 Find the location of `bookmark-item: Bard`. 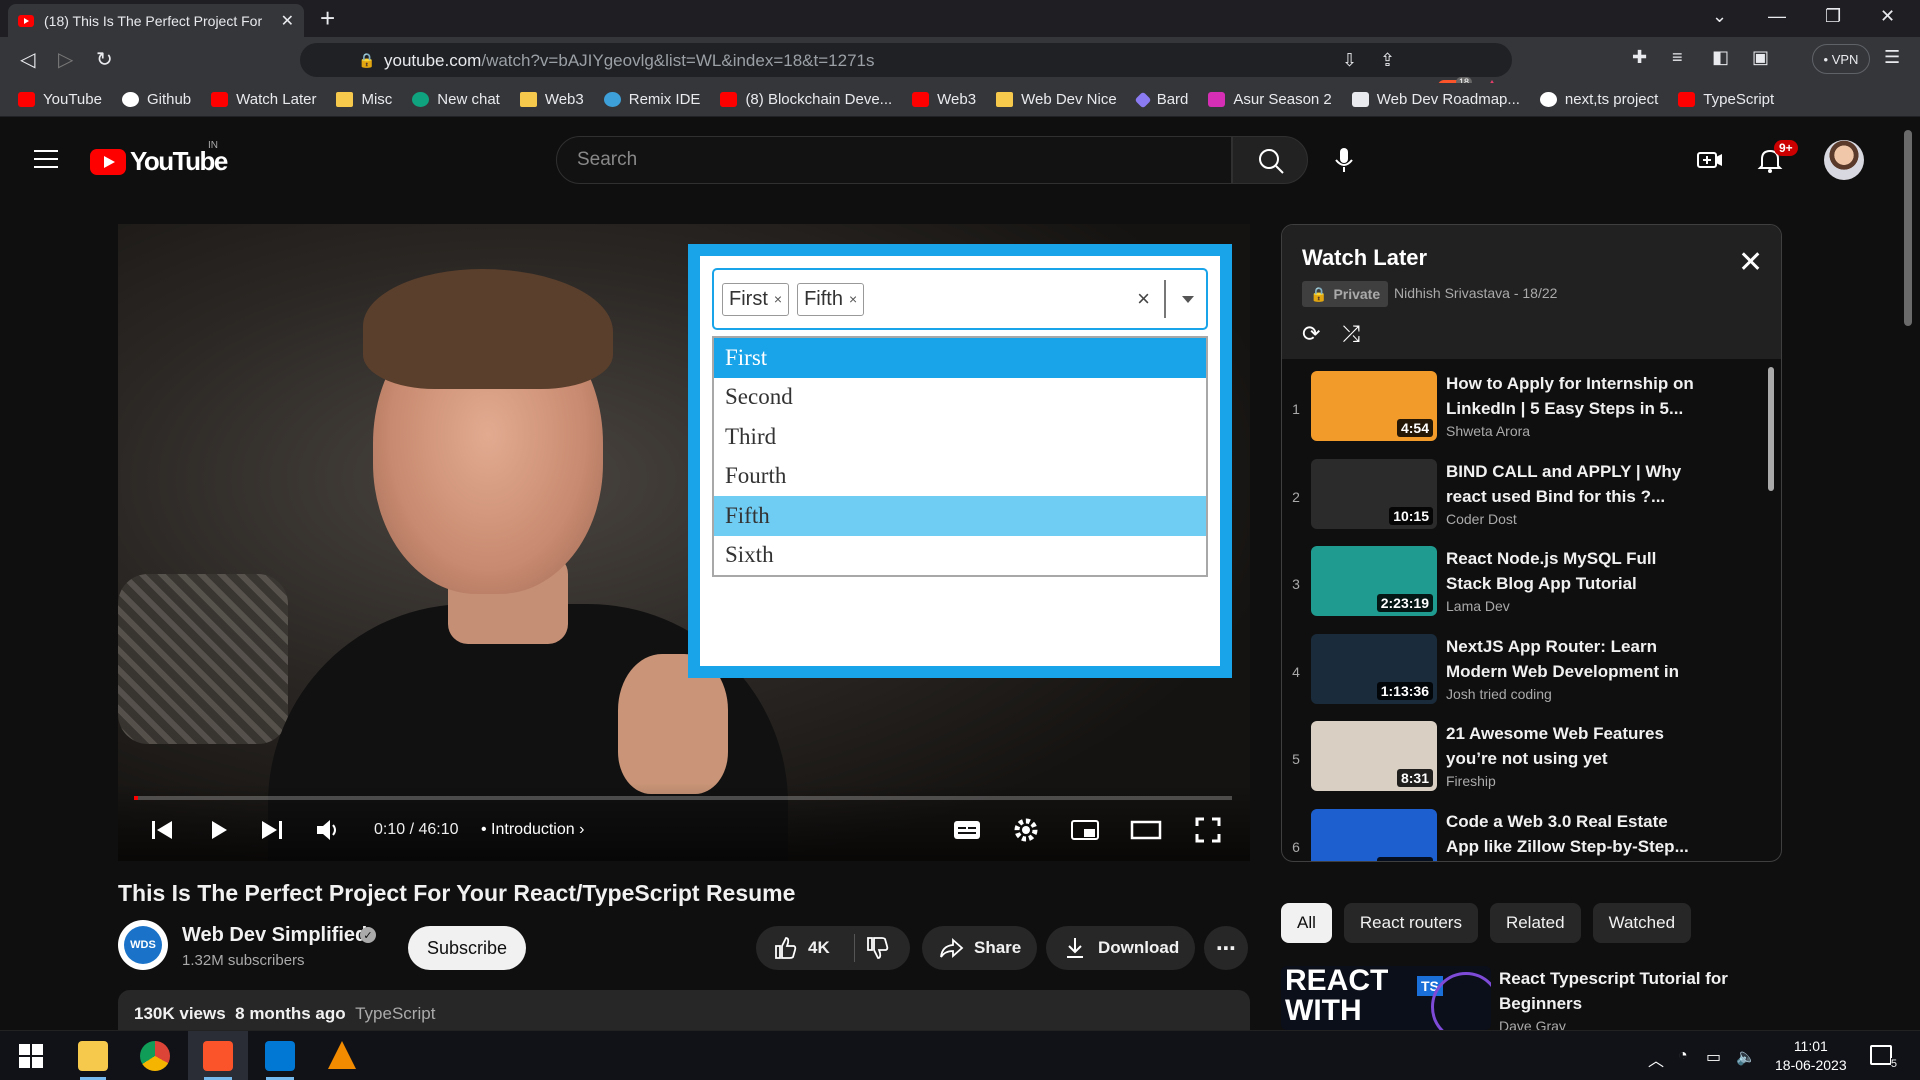

bookmark-item: Bard is located at coordinates (1161, 99).